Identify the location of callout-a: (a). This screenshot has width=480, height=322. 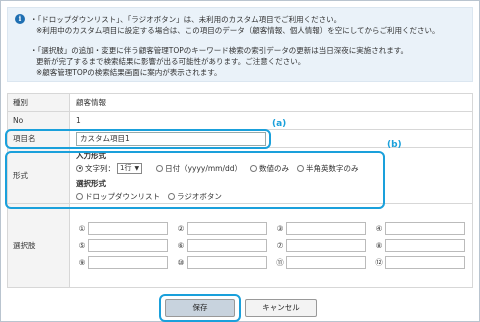
(279, 124).